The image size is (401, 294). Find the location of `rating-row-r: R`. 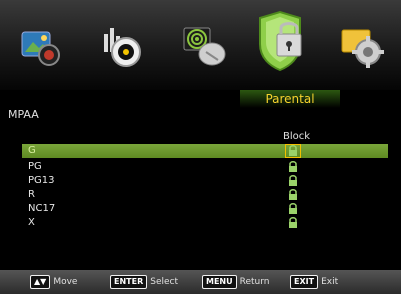

rating-row-r: R is located at coordinates (205, 195).